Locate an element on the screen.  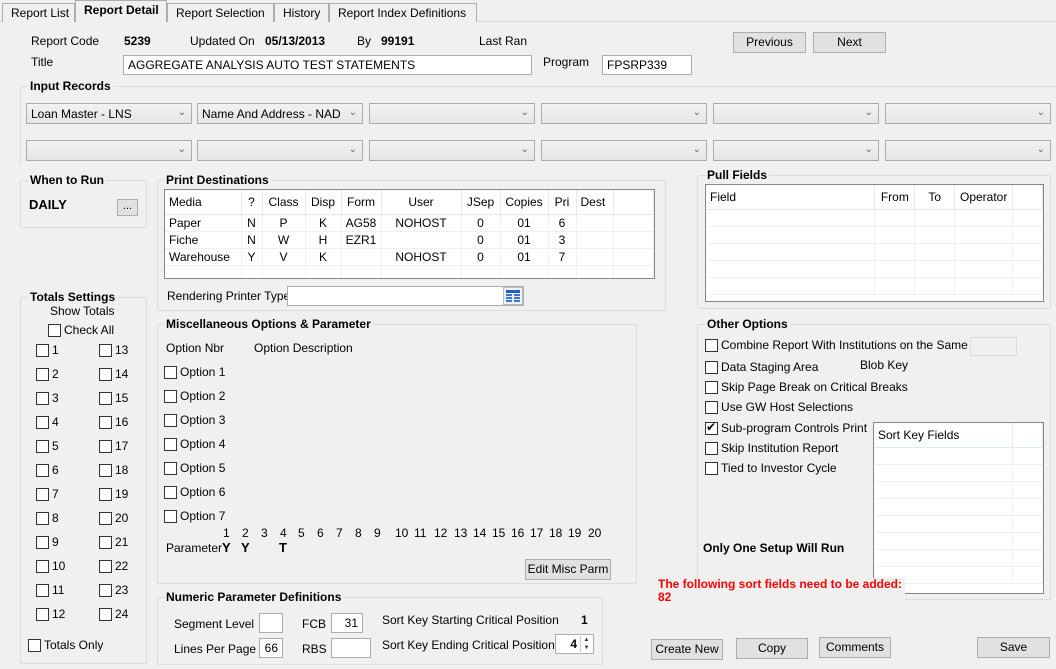
misc-option-checkbox: Option 1 is located at coordinates (194, 372).